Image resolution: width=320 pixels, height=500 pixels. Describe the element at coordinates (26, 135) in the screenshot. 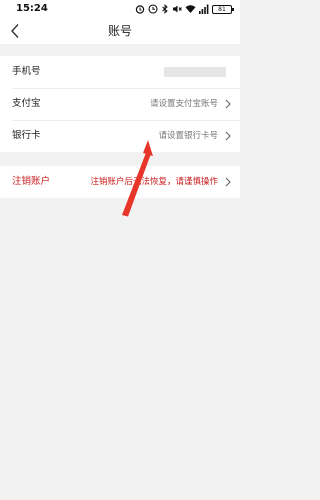

I see `bank-card-label: 银行卡` at that location.